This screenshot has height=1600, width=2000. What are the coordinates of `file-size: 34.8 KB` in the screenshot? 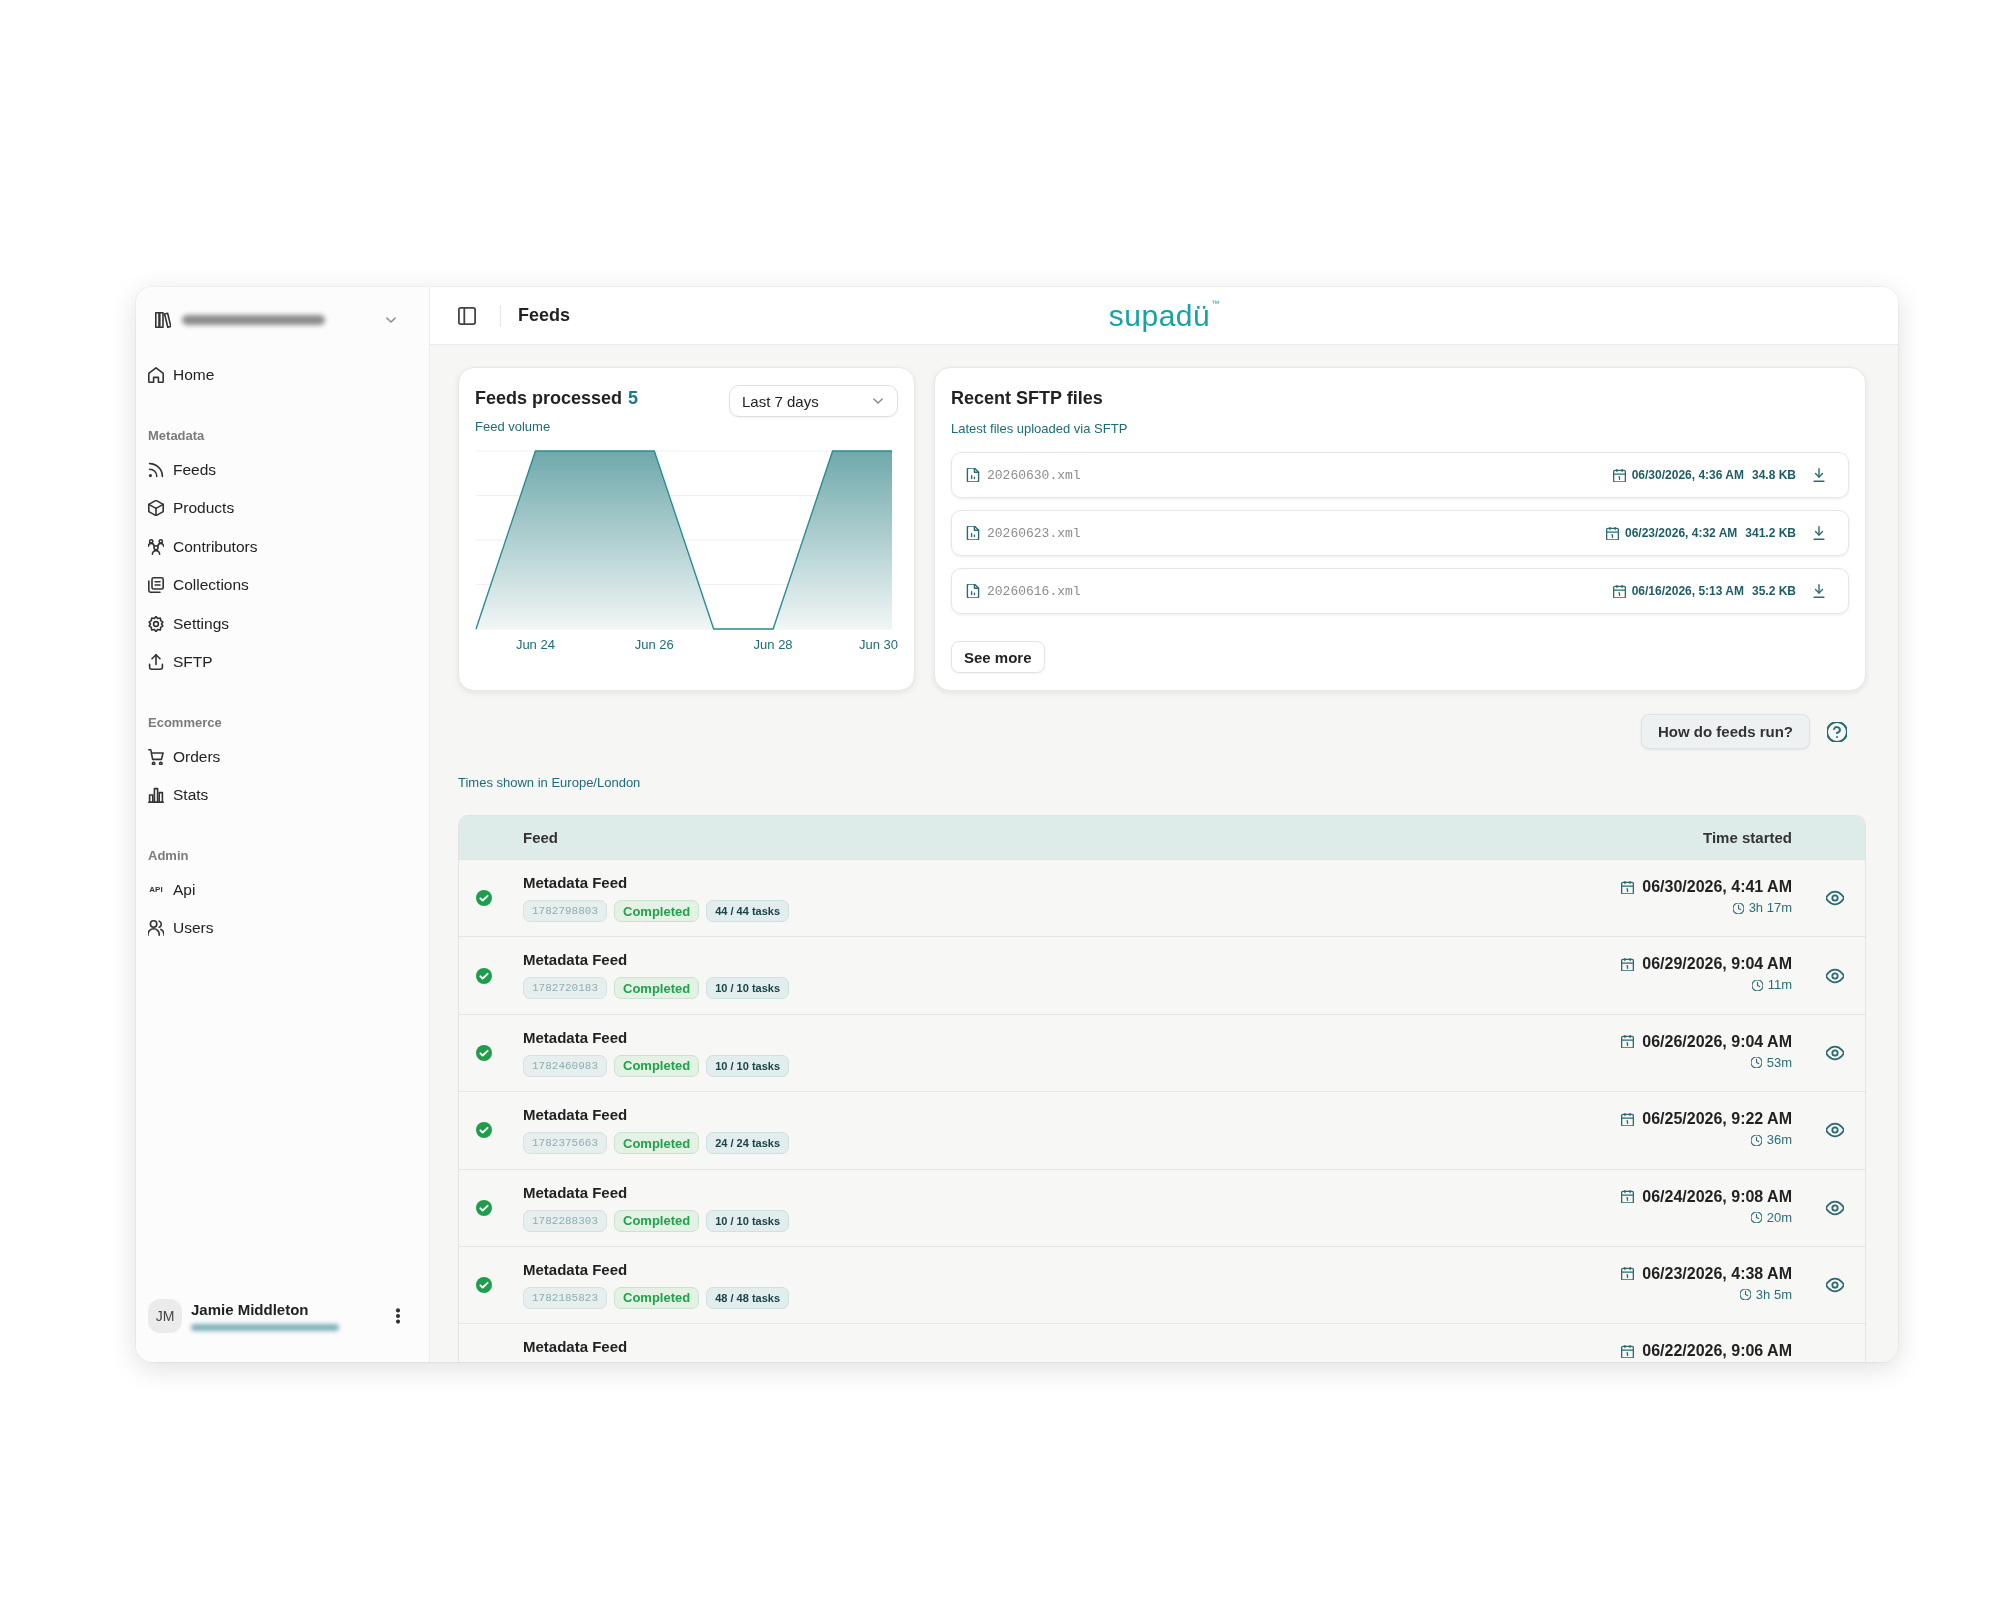 It's located at (1773, 475).